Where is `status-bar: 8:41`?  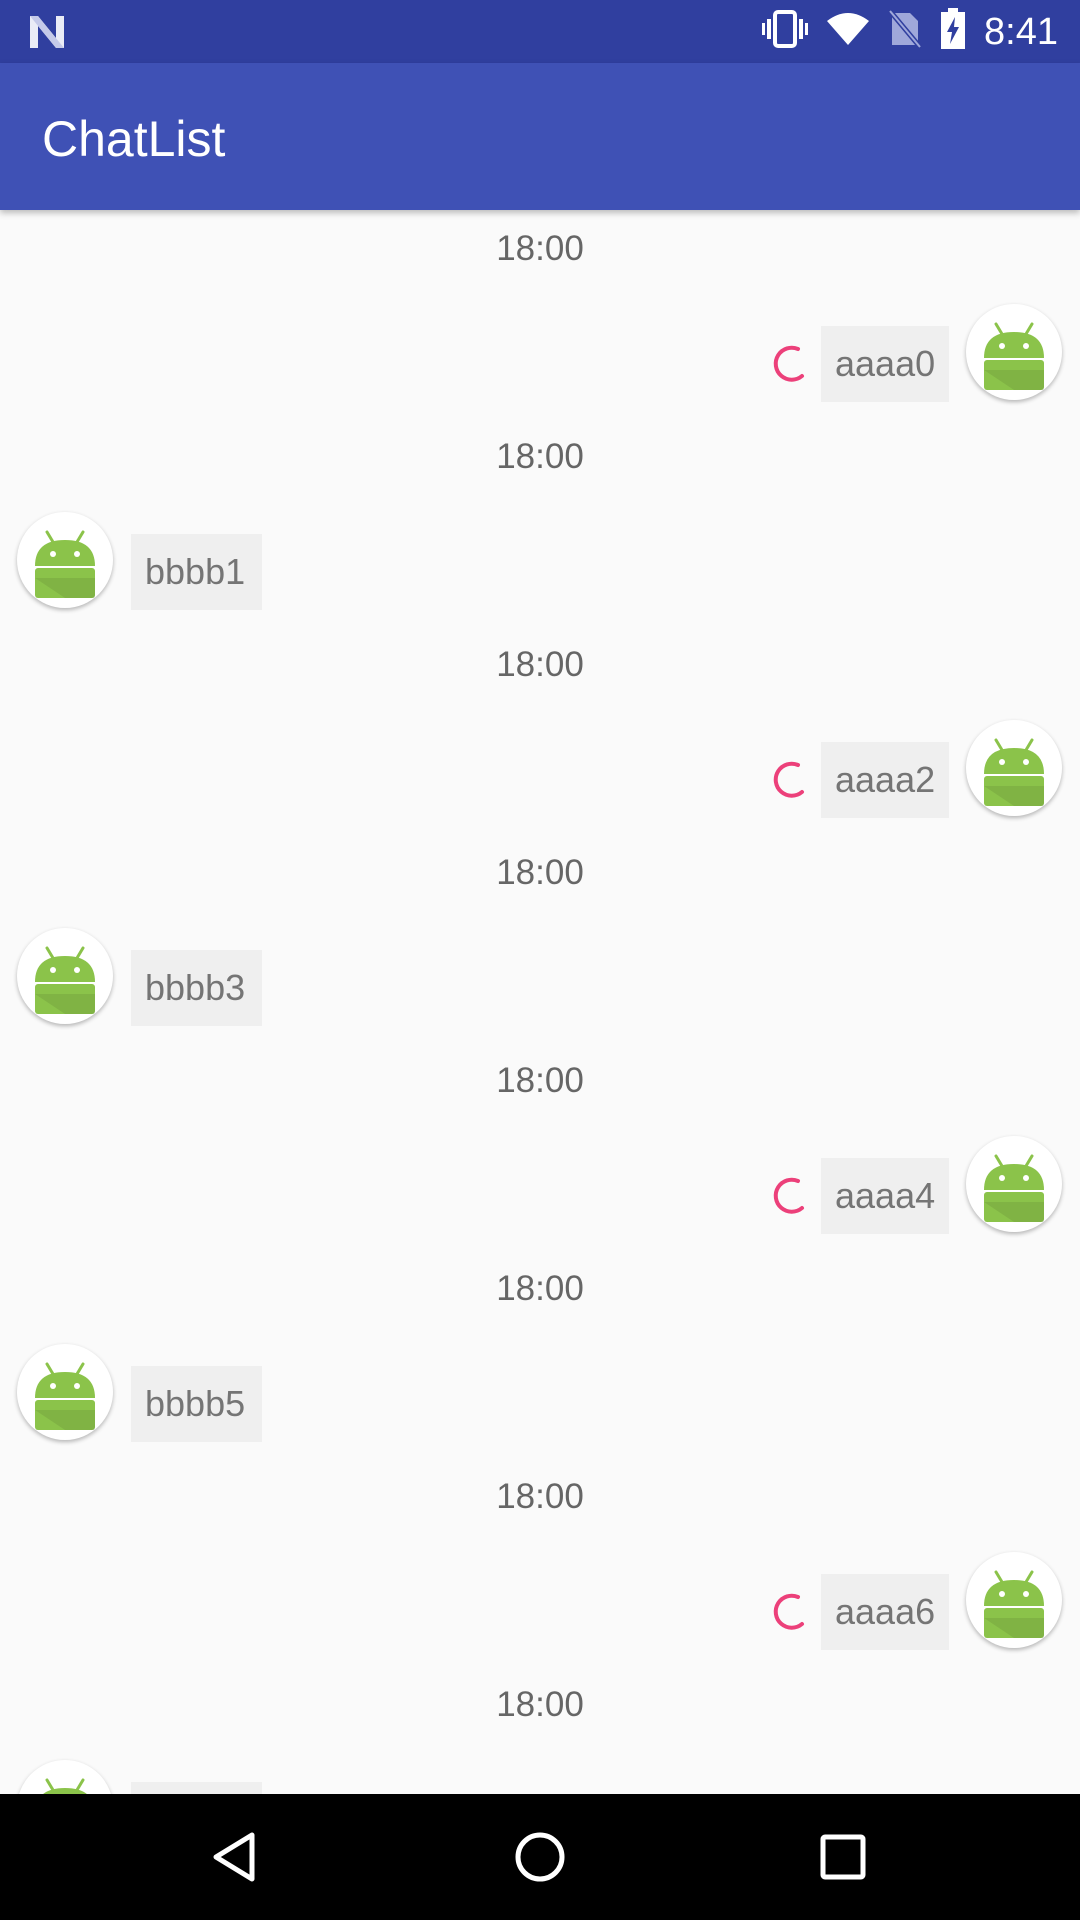 status-bar: 8:41 is located at coordinates (540, 31).